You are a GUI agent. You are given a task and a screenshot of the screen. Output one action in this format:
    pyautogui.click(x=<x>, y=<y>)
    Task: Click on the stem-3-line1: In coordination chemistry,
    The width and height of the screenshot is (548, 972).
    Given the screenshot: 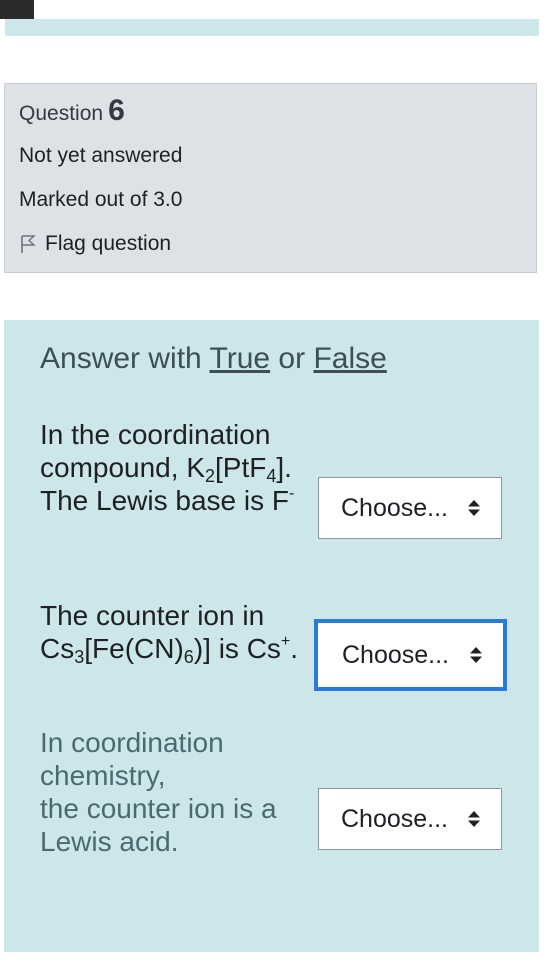 What is the action you would take?
    pyautogui.click(x=132, y=759)
    